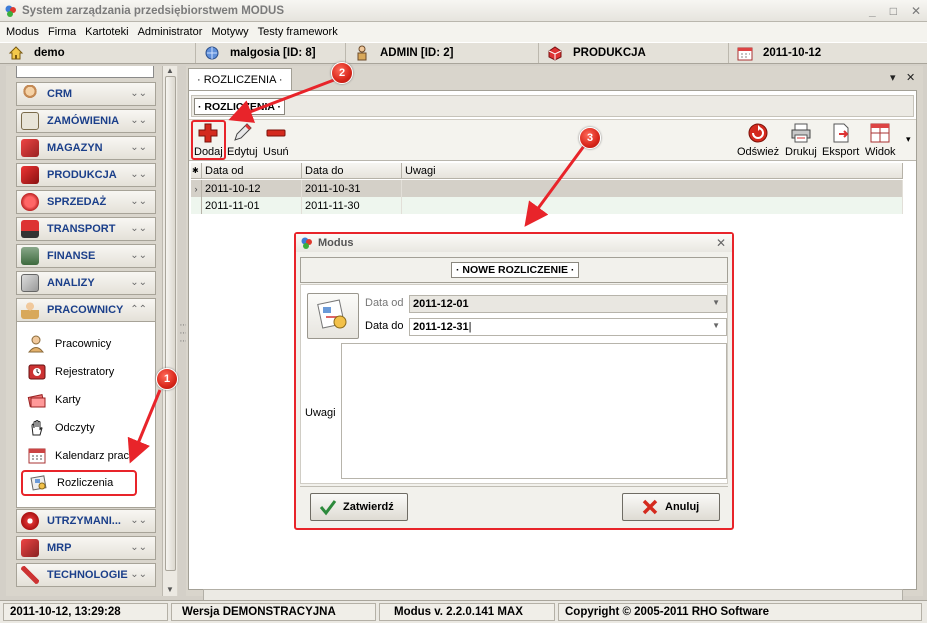 The height and width of the screenshot is (623, 927). What do you see at coordinates (352, 171) in the screenshot?
I see `col-header-data-do: Data do` at bounding box center [352, 171].